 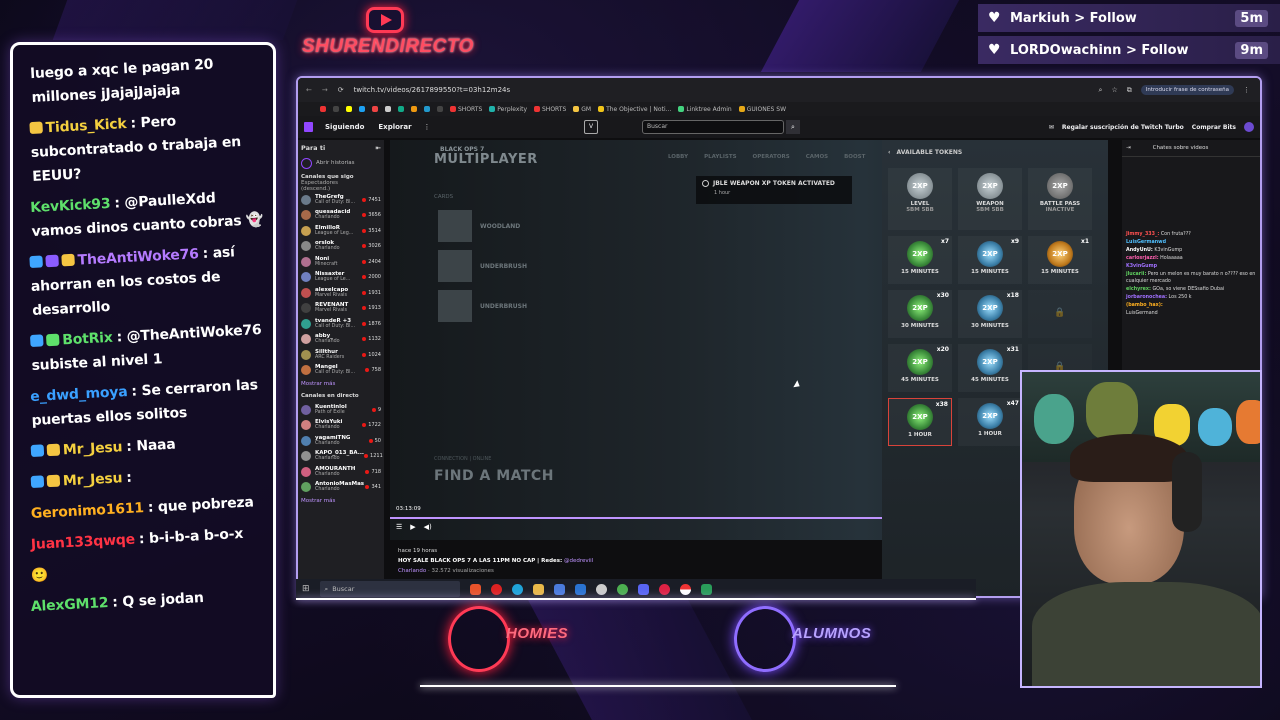 I want to click on mail-icon, so click(x=580, y=589).